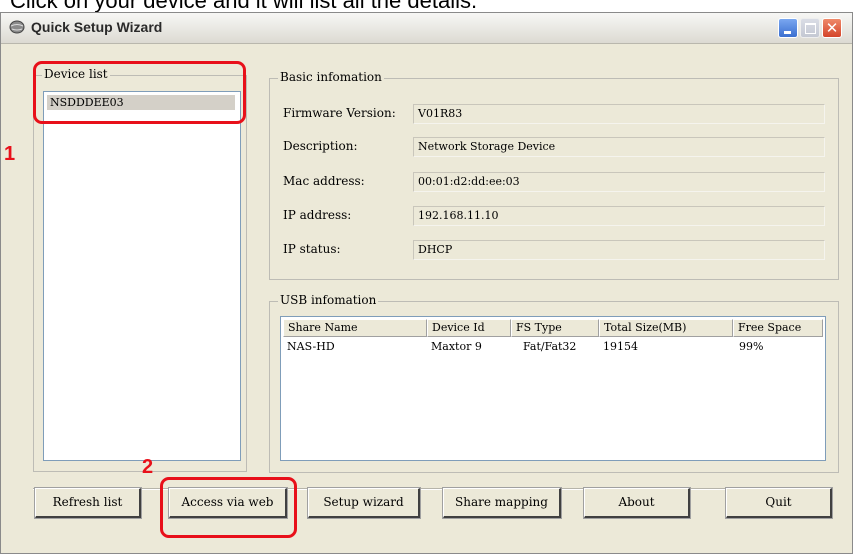  What do you see at coordinates (469, 328) in the screenshot?
I see `column-header-device-id: Device Id` at bounding box center [469, 328].